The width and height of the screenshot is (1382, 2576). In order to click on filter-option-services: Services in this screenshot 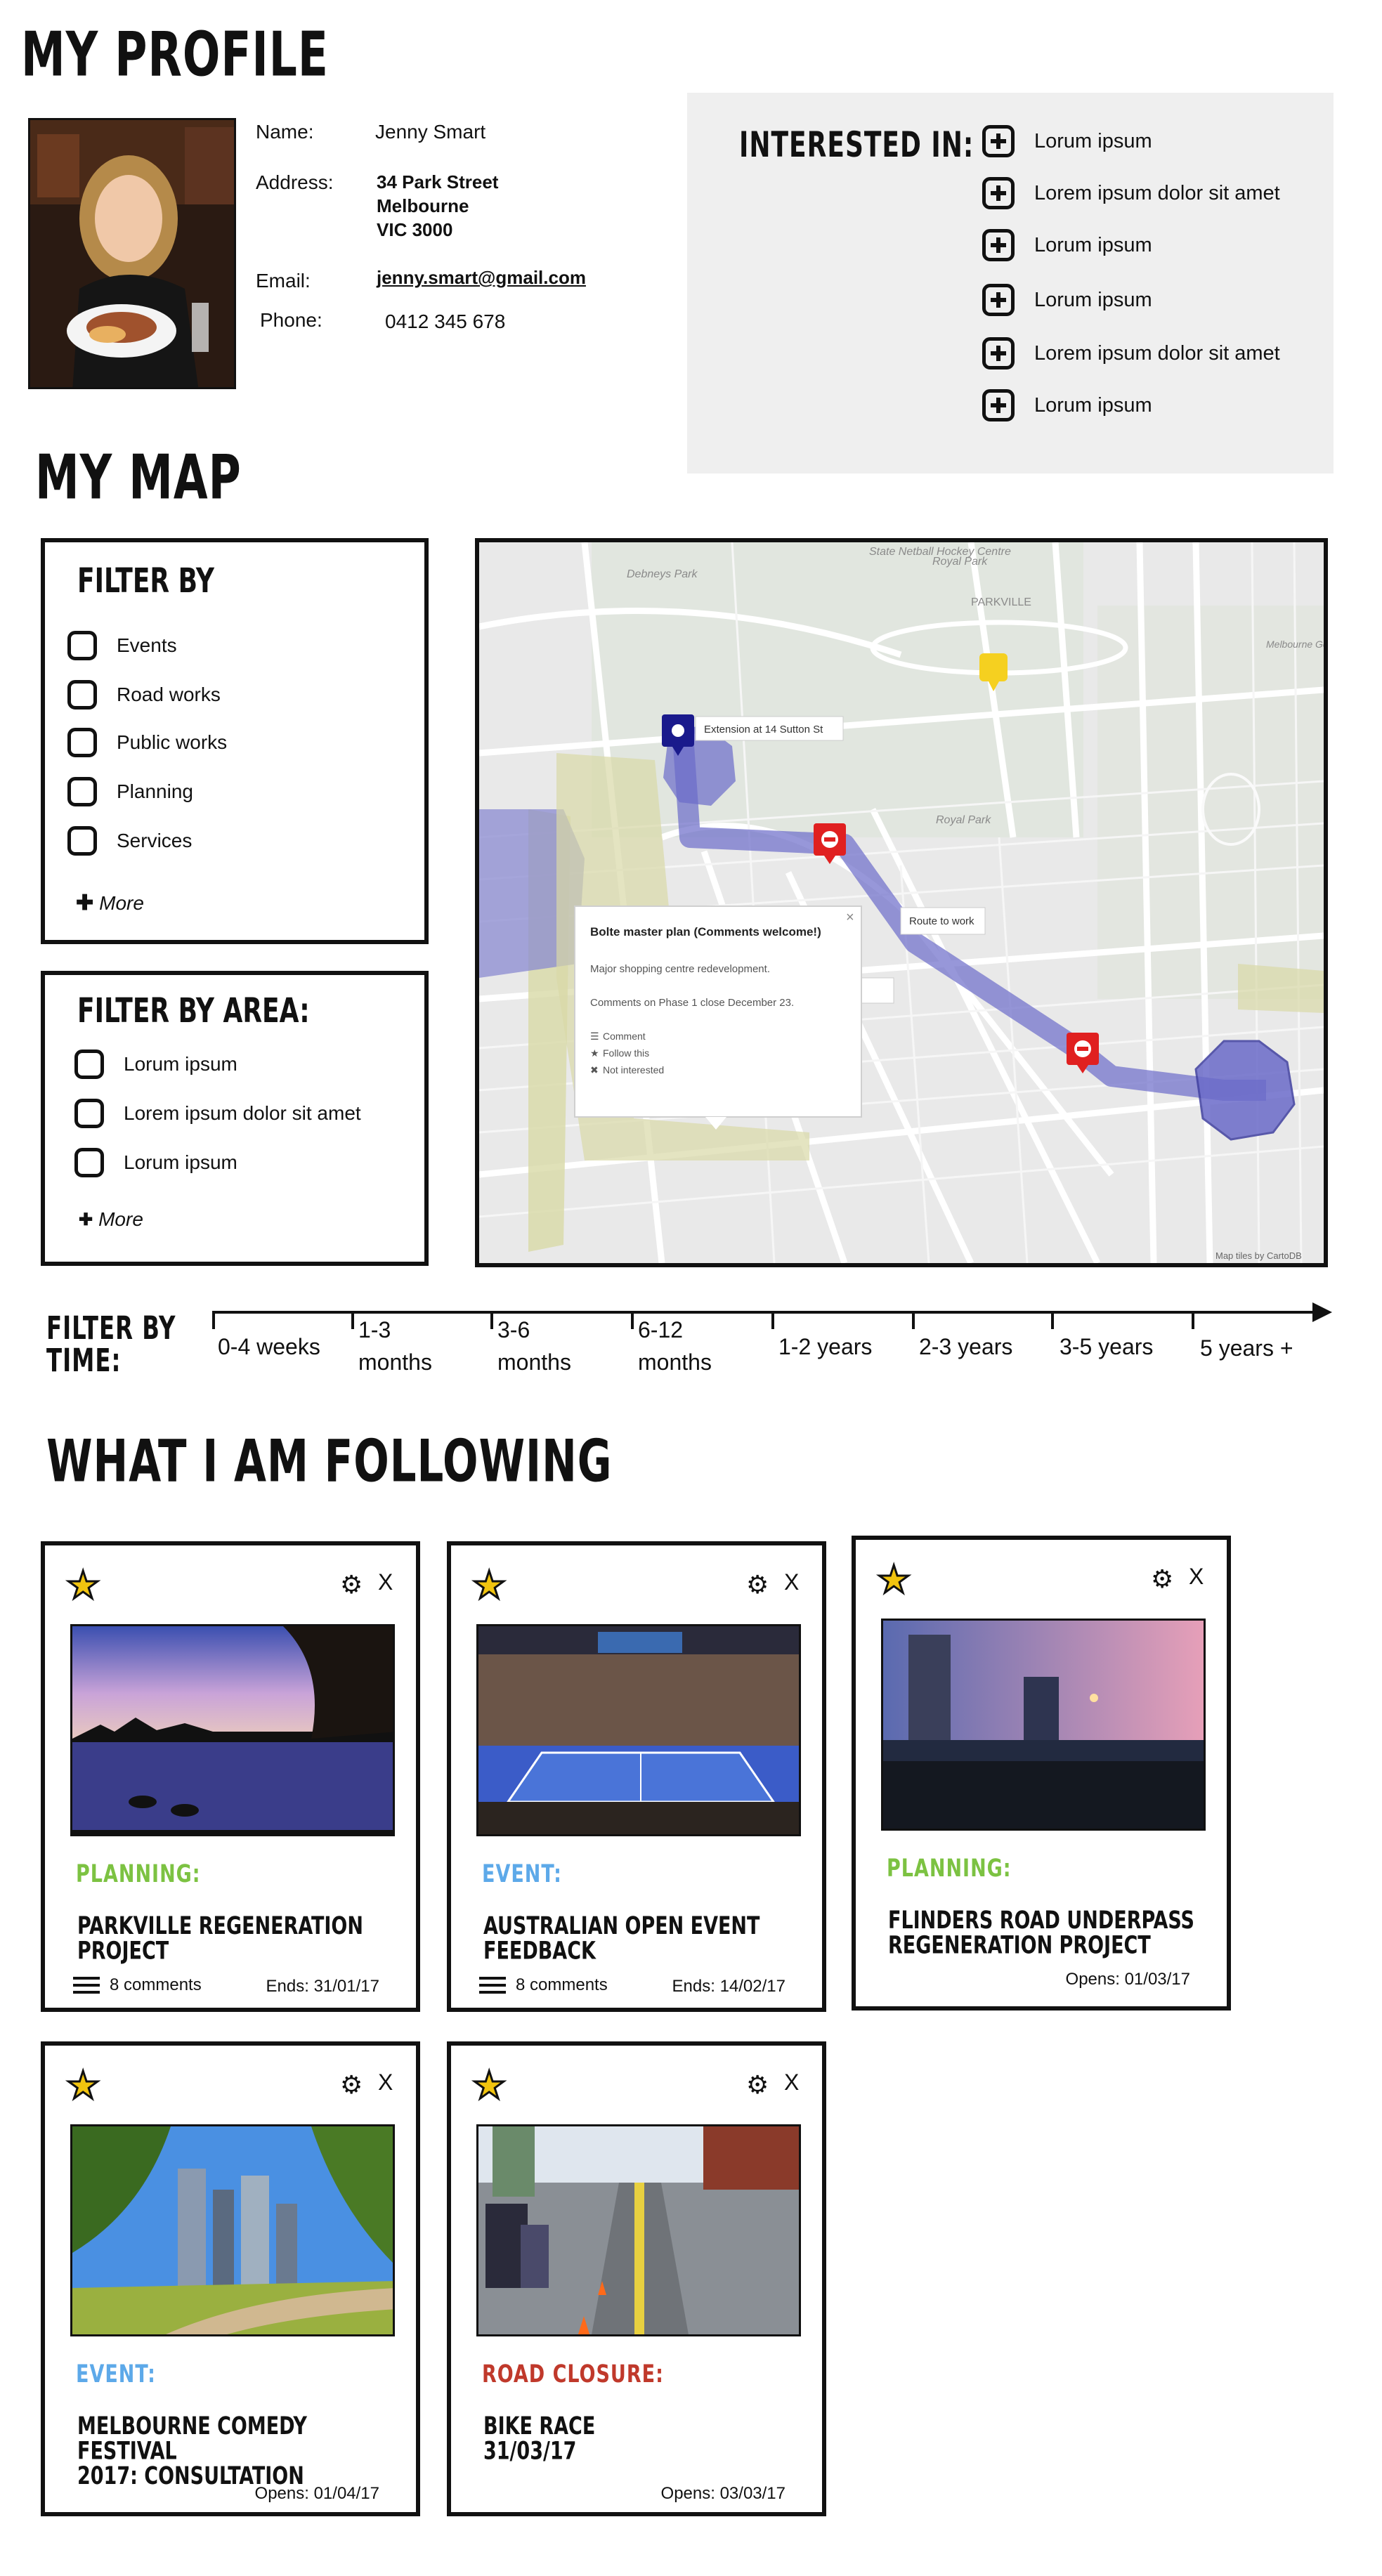, I will do `click(130, 841)`.